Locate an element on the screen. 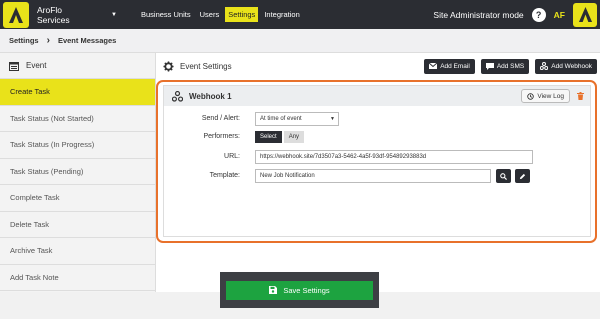  nav-settings: Settings is located at coordinates (242, 14).